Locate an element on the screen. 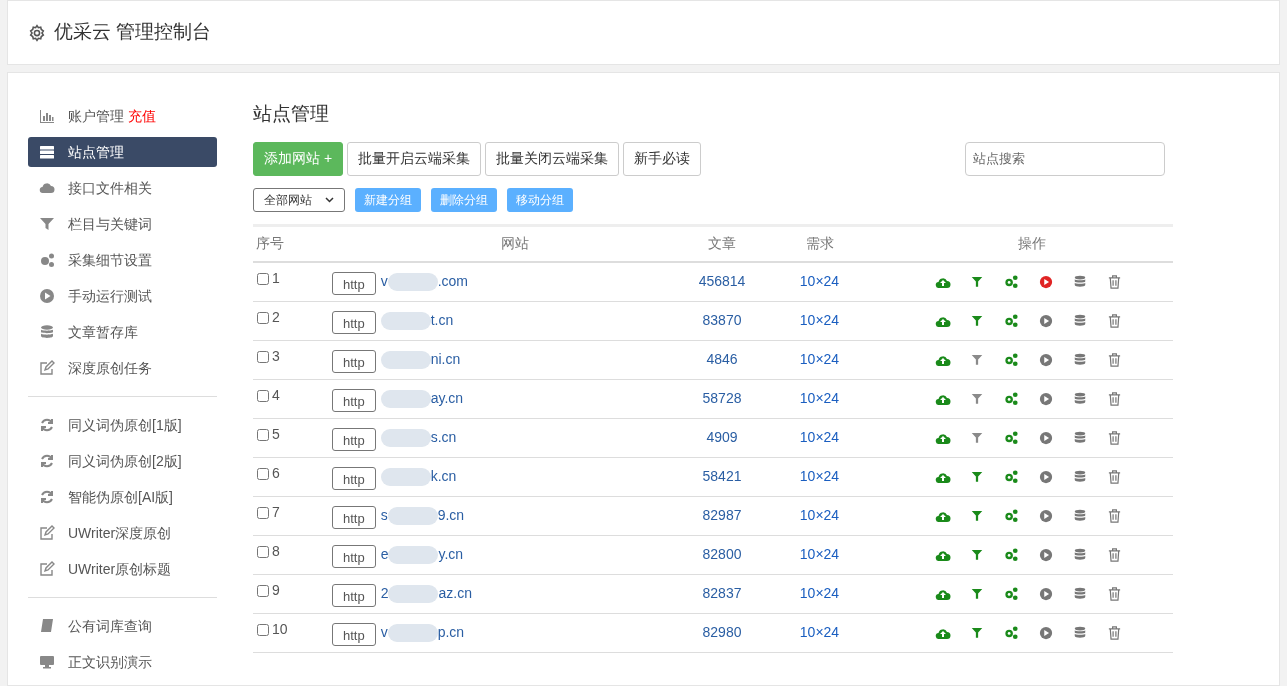 The image size is (1287, 686). sidebar-item: 同义词伪原创[2版] is located at coordinates (122, 461).